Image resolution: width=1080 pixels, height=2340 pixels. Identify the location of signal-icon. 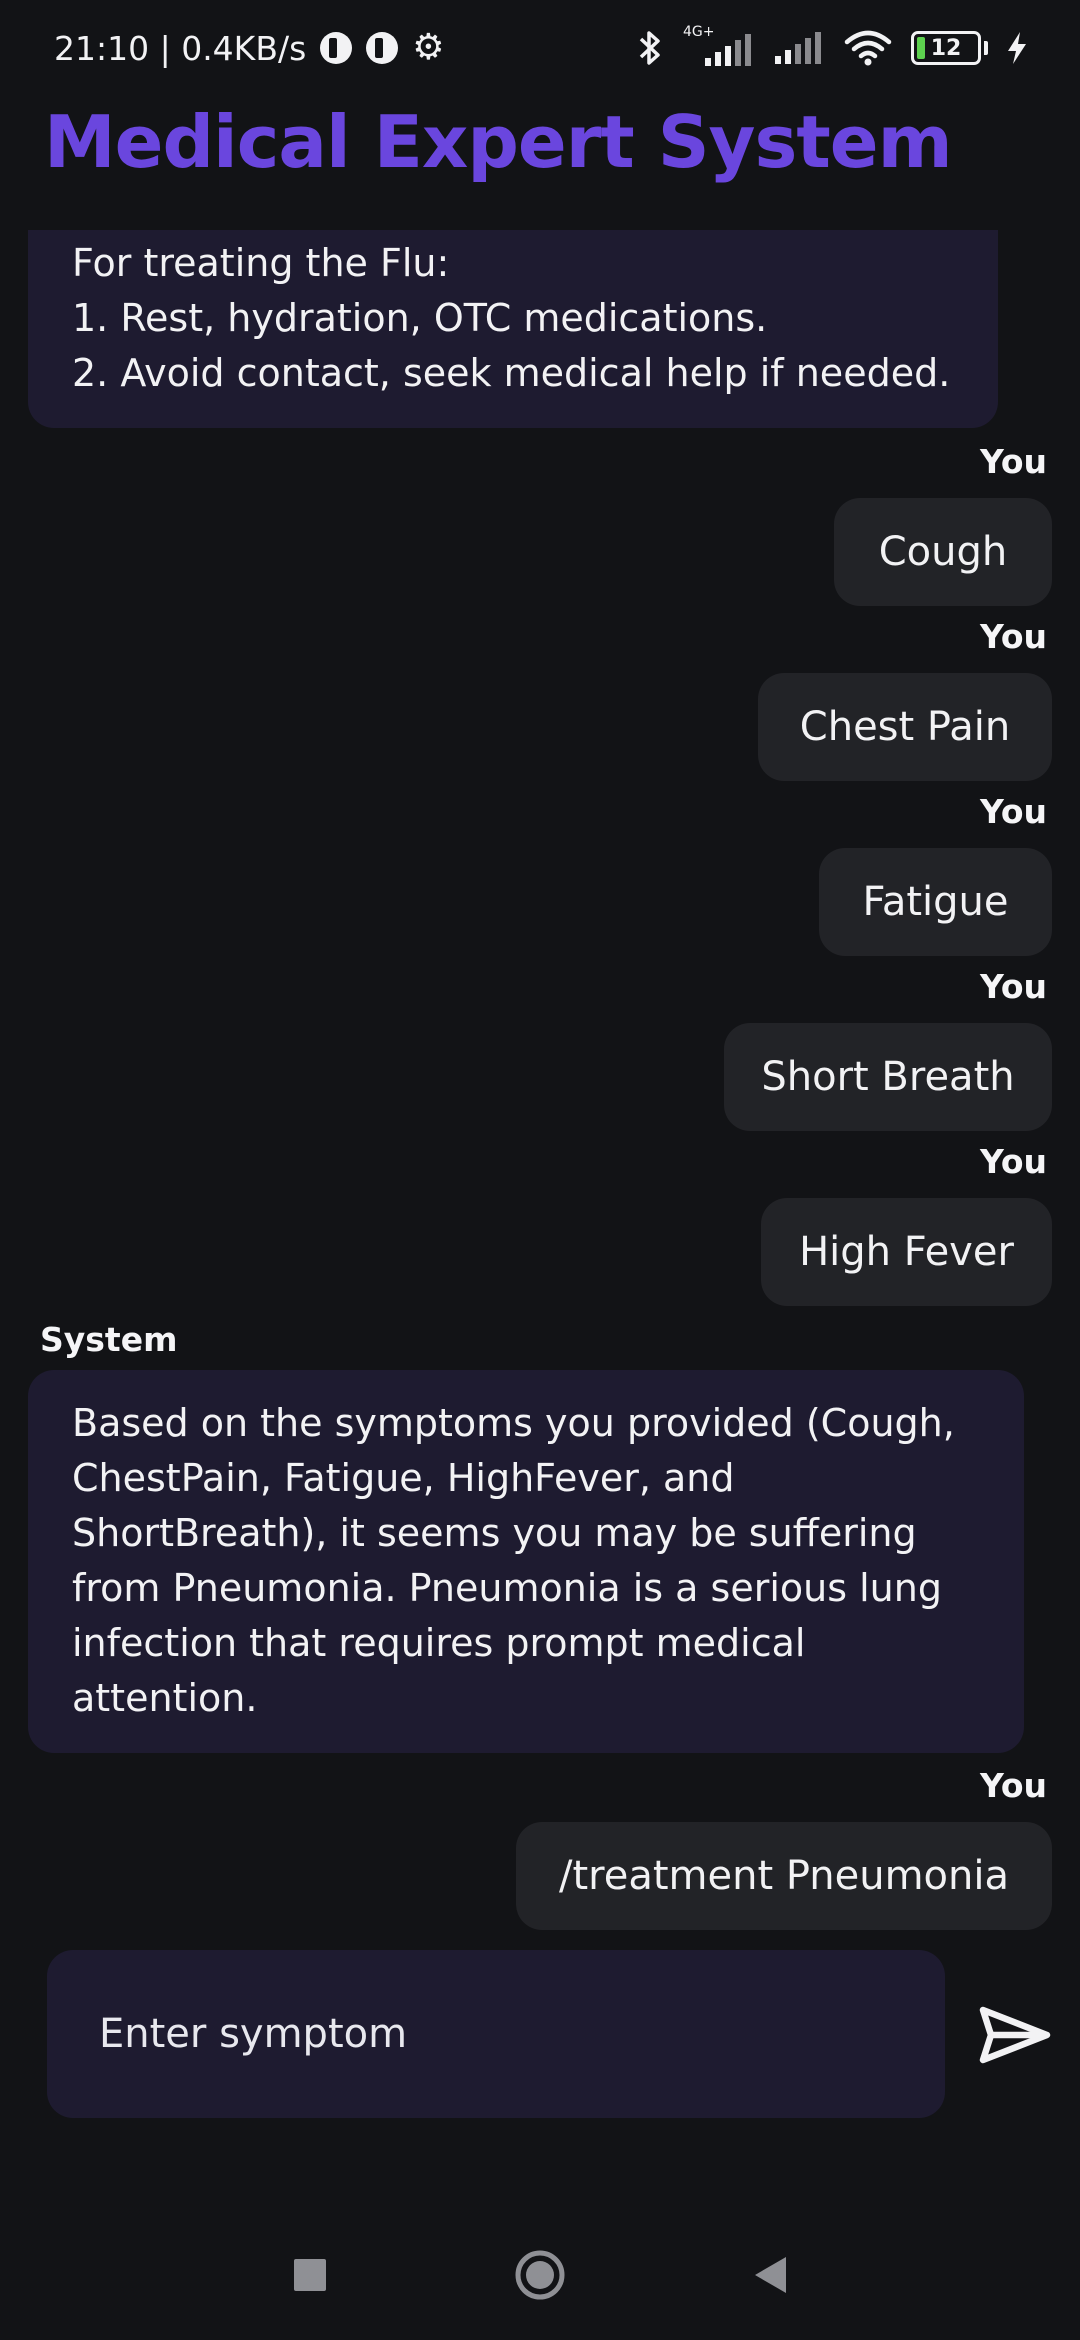
(798, 48).